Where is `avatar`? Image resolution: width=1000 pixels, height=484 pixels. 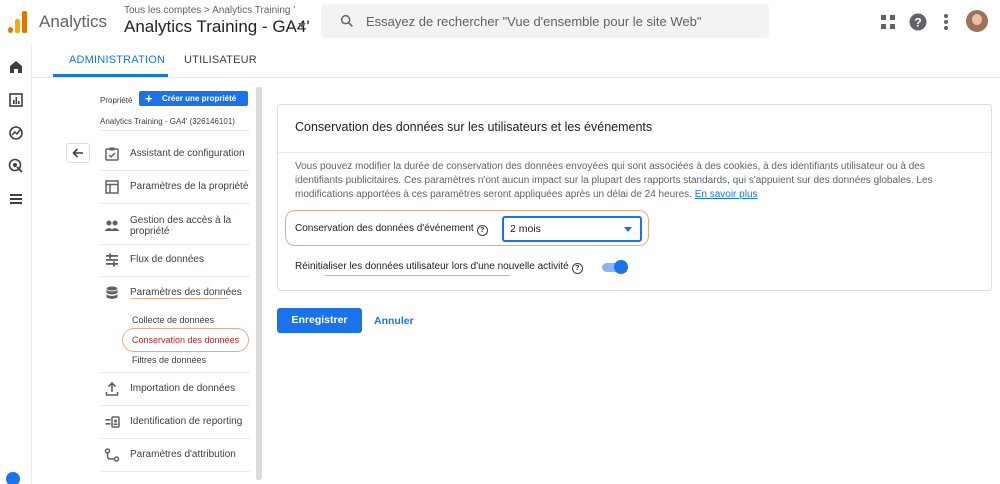
avatar is located at coordinates (977, 21).